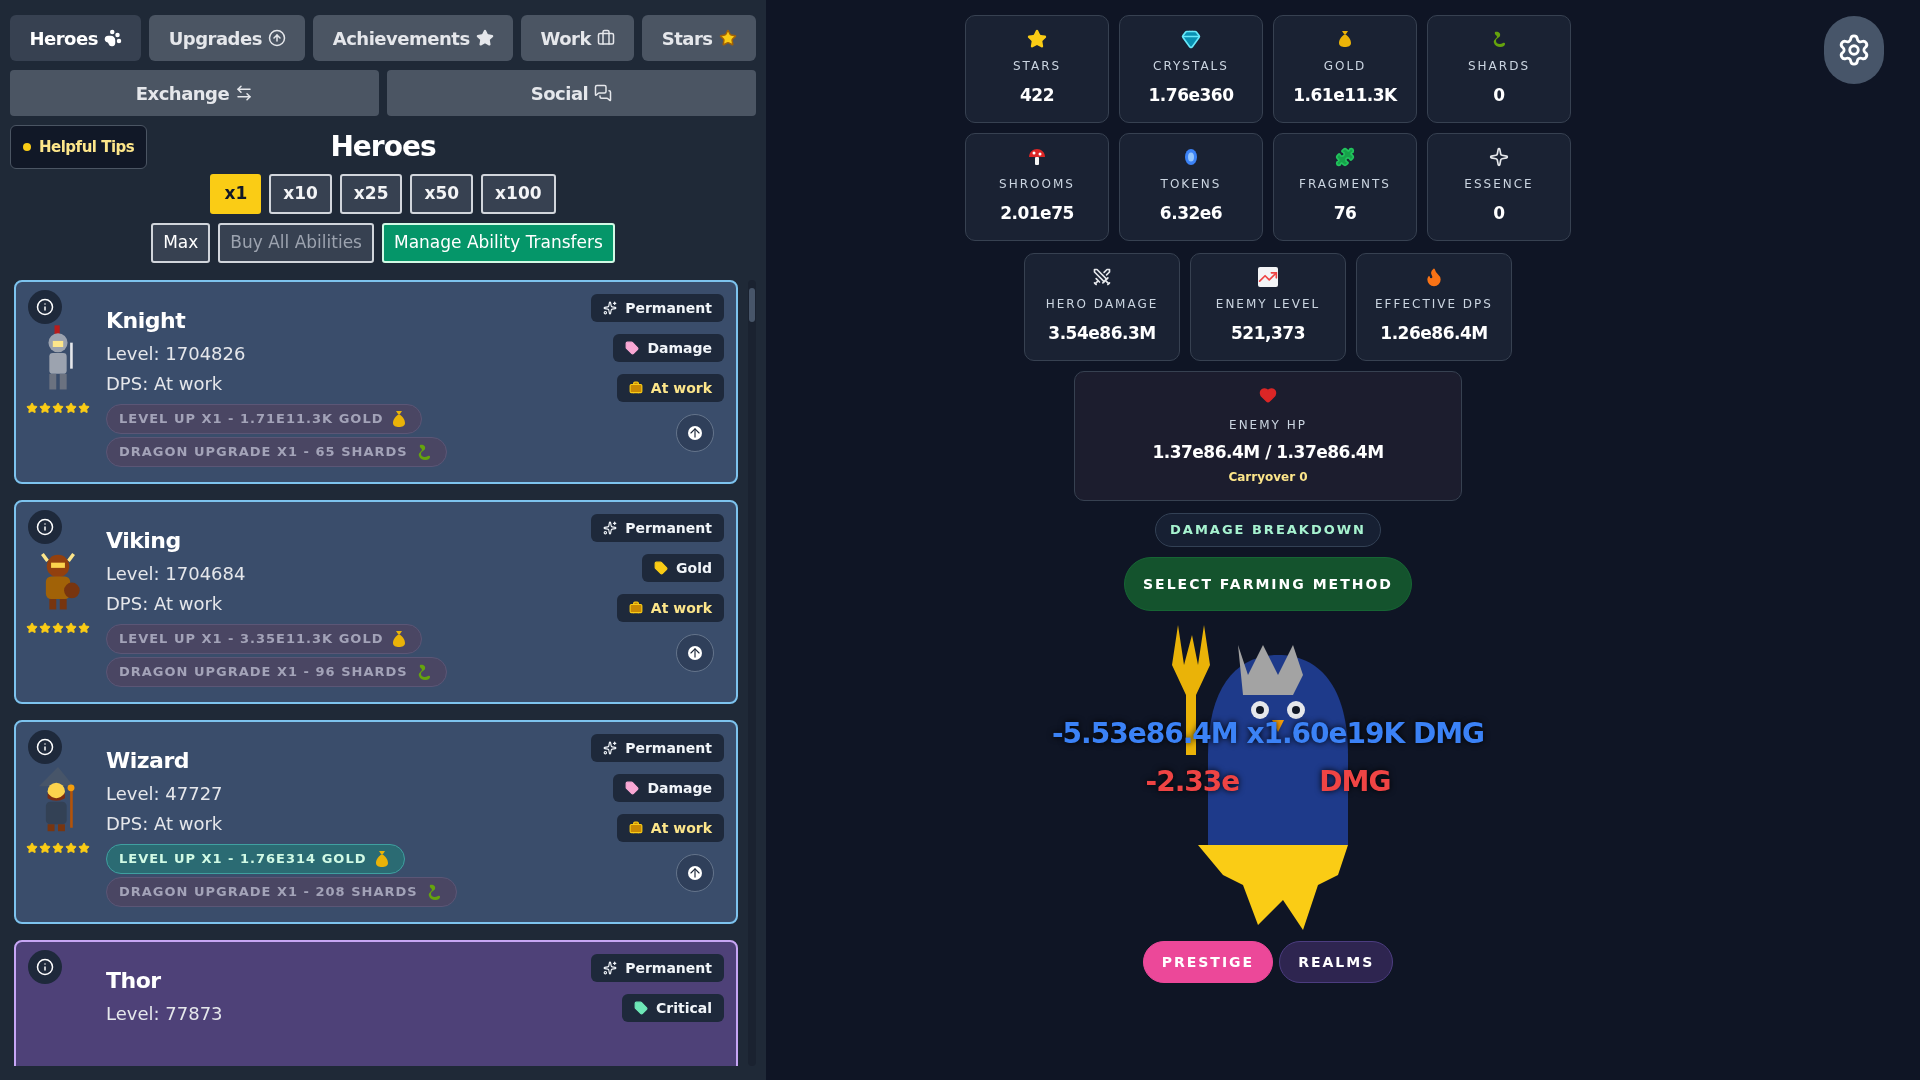 This screenshot has width=1920, height=1080. I want to click on bottom-action-button: REALMS, so click(1336, 962).